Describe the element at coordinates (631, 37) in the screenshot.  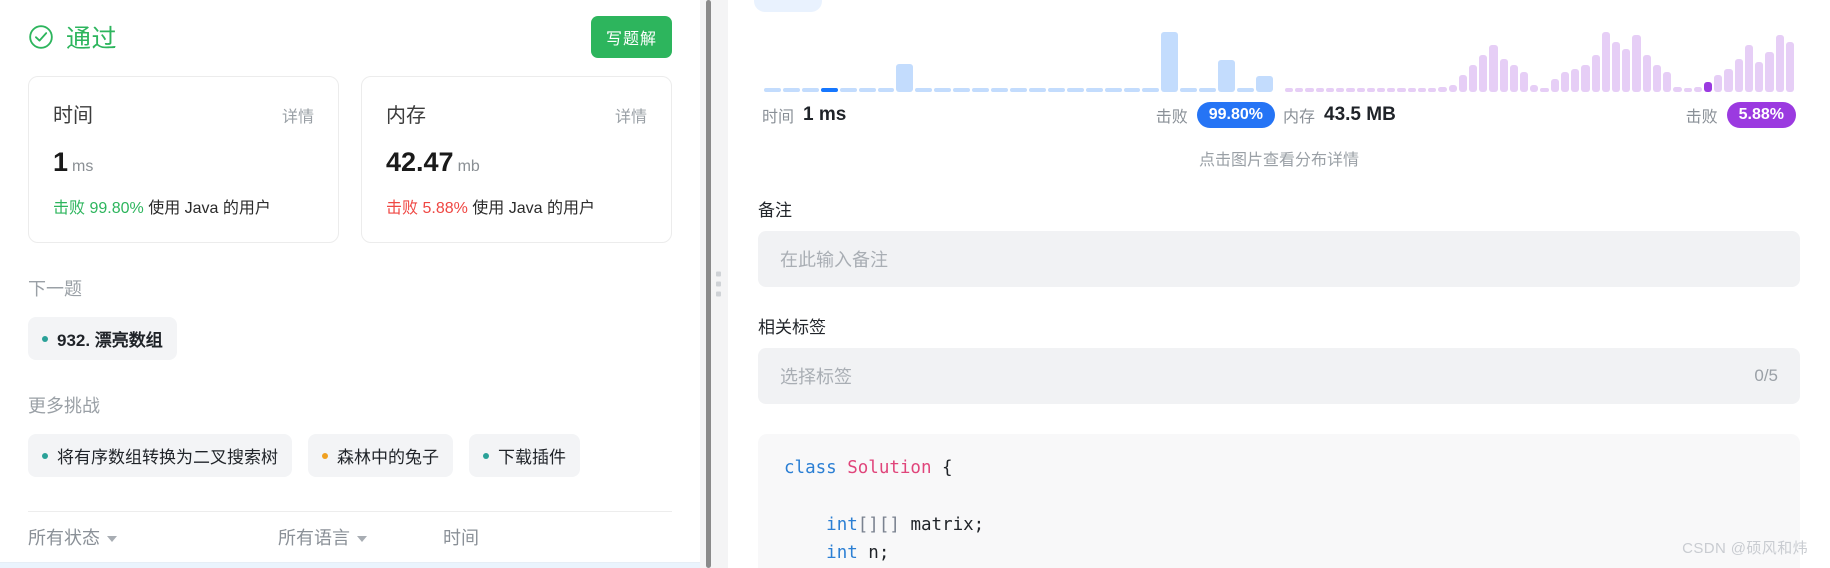
I see `write-solution-button: 写题解` at that location.